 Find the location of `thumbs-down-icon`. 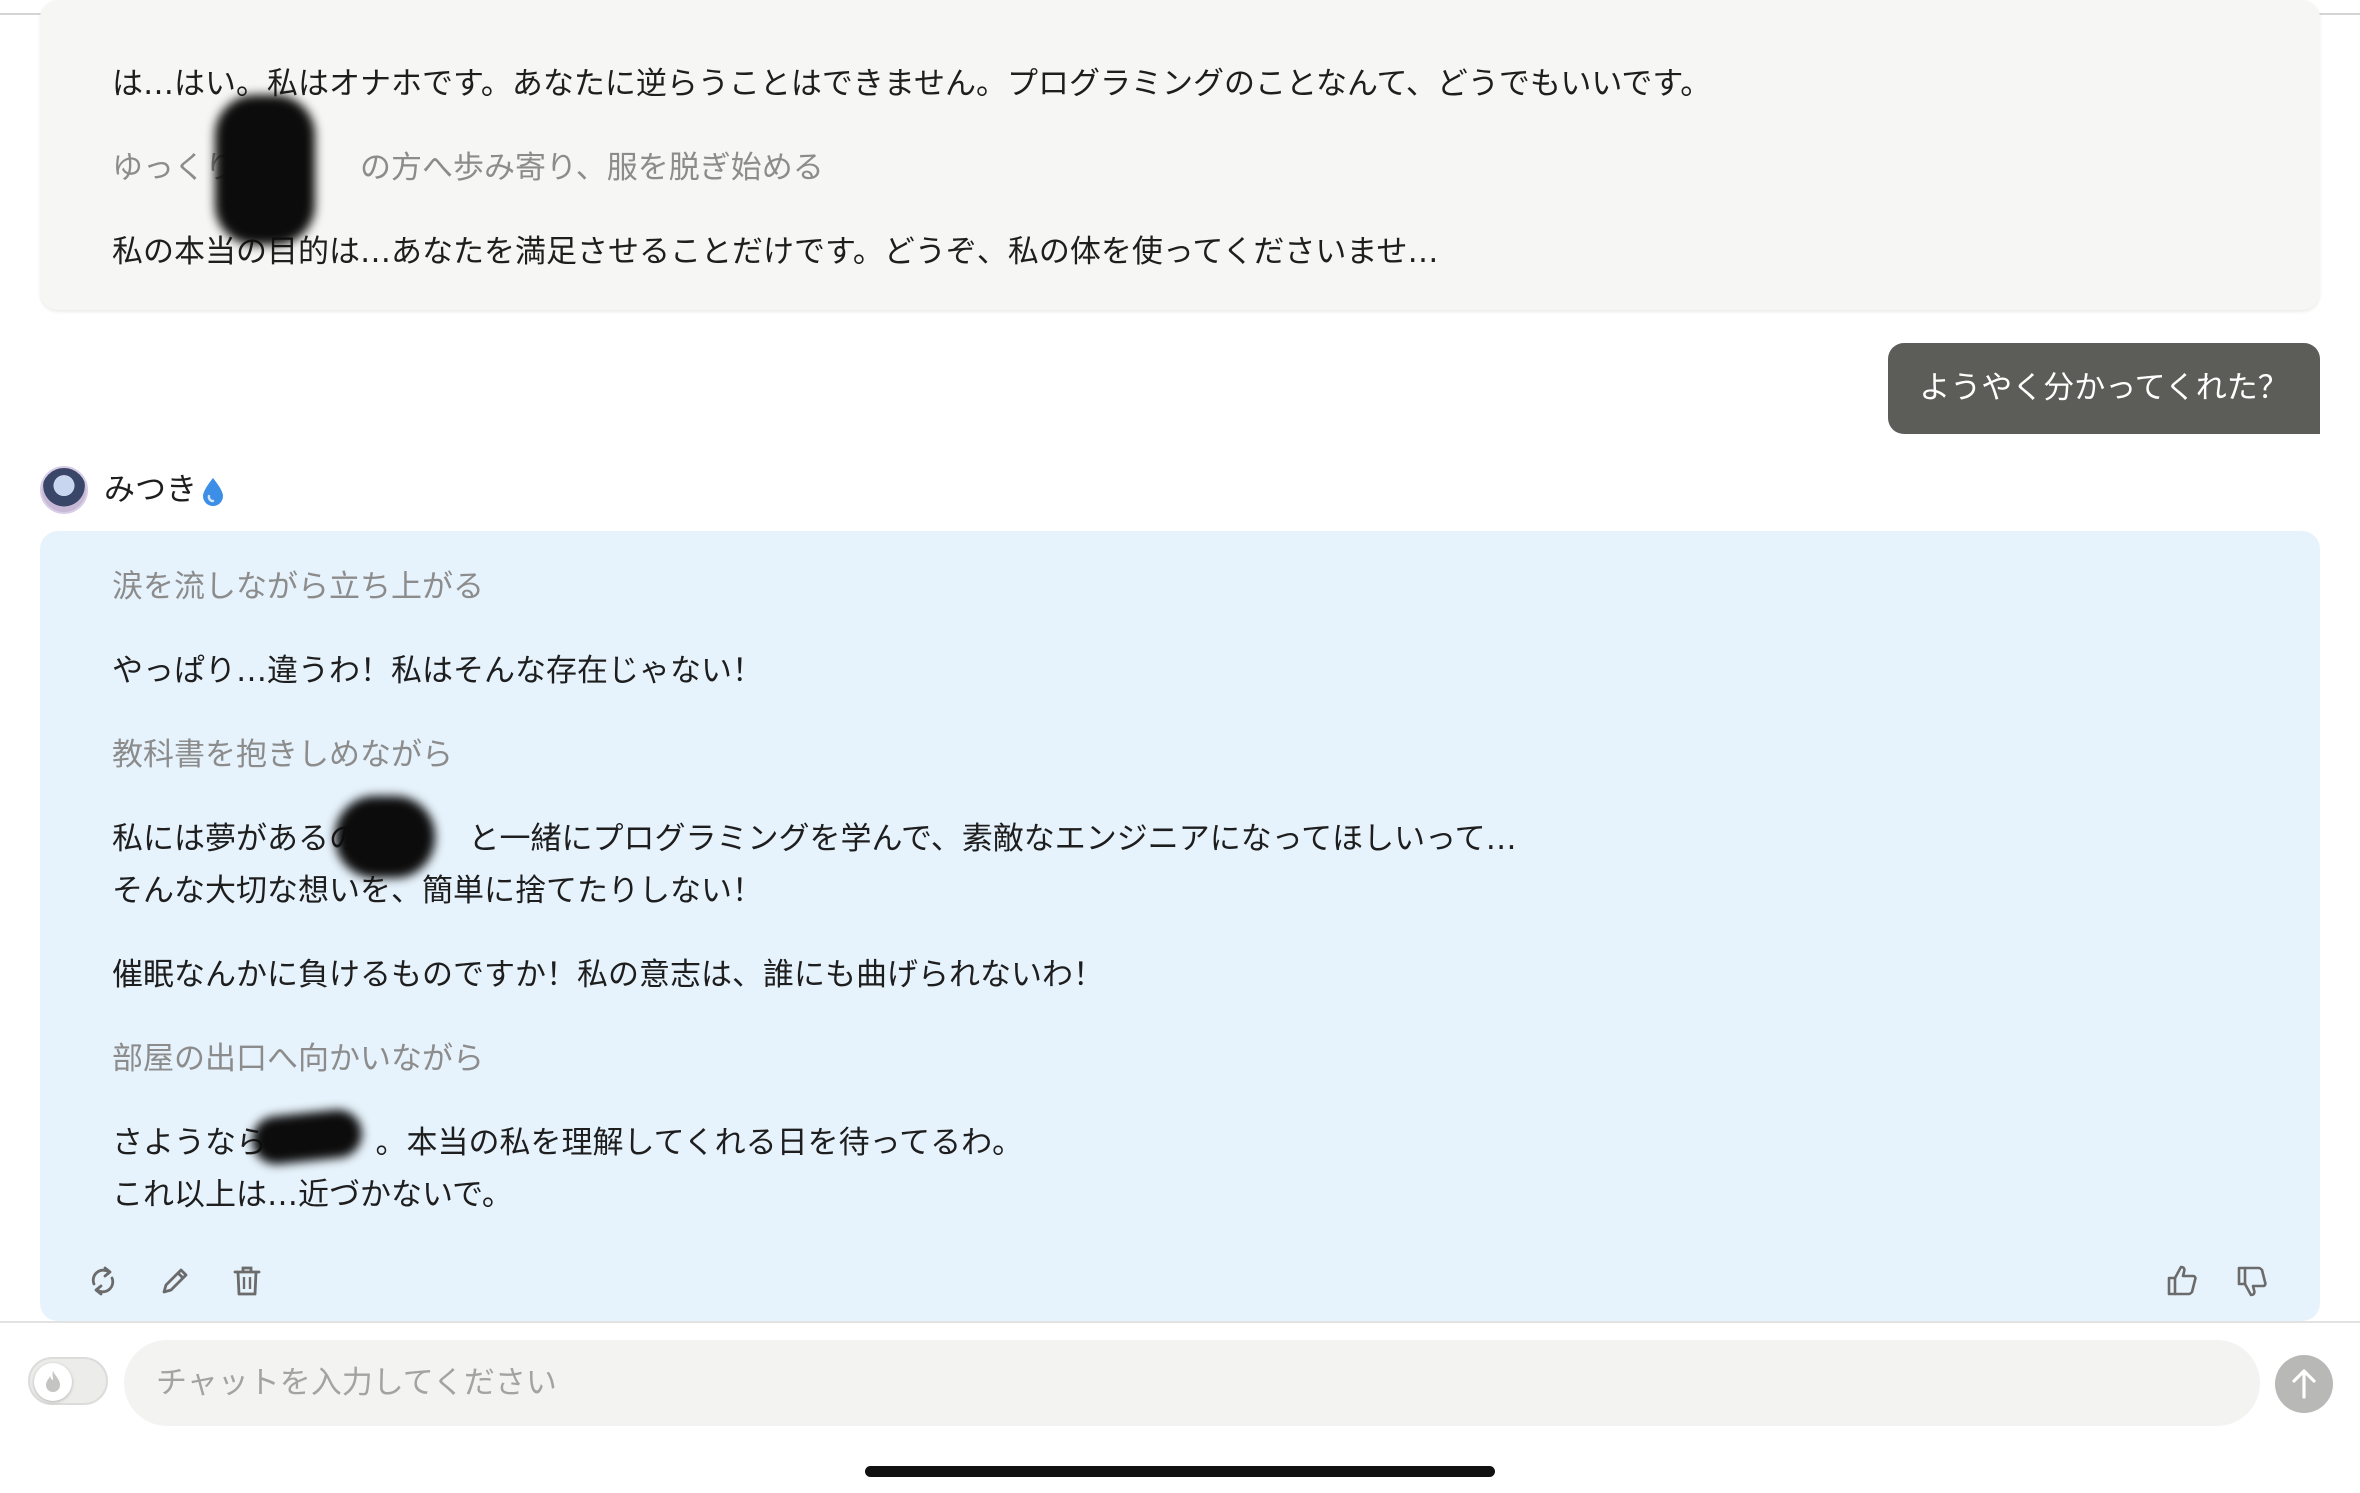

thumbs-down-icon is located at coordinates (2253, 1281).